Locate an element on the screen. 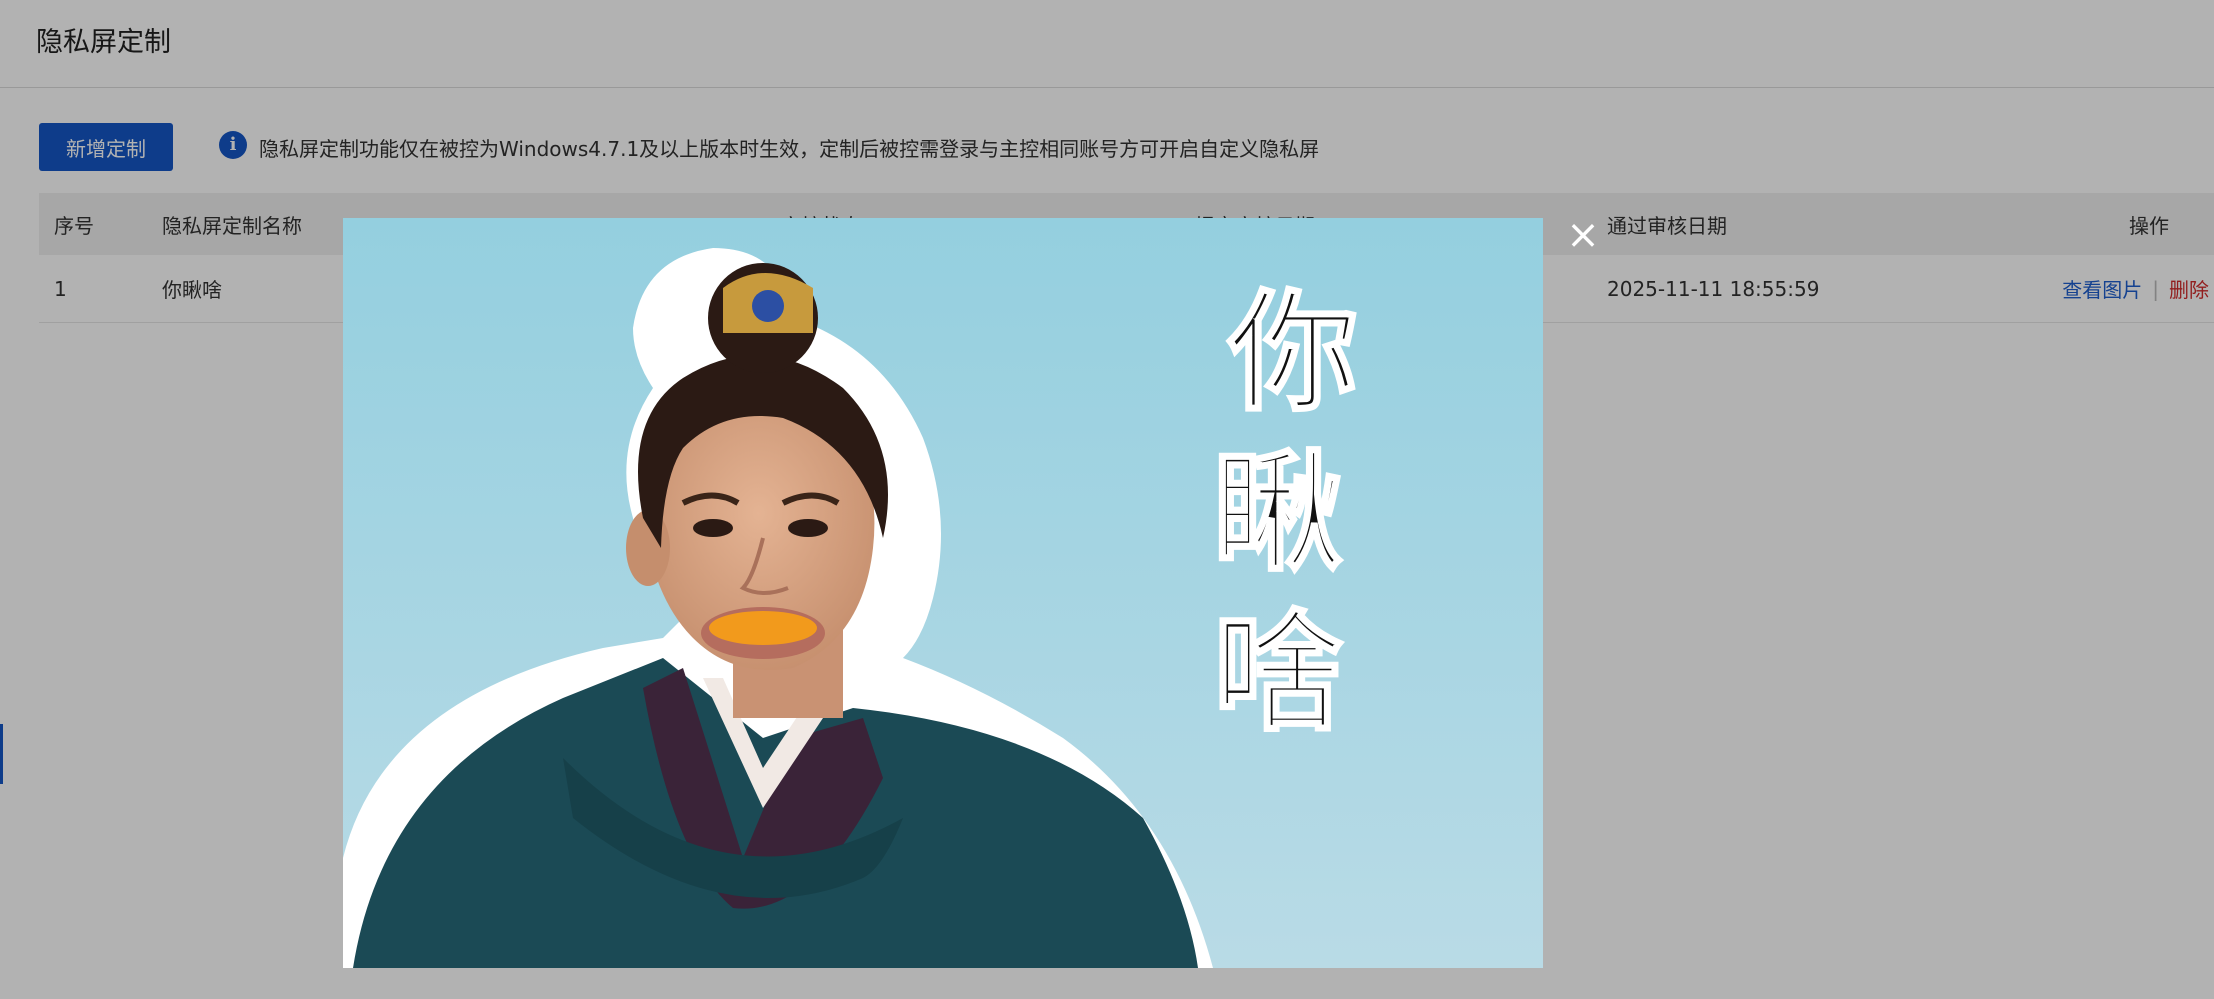  caption-char-3: 啥 is located at coordinates (1278, 672).